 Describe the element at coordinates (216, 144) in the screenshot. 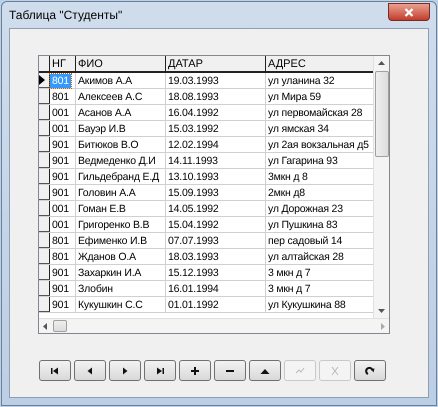

I see `table-cell: 12.02.1994` at that location.